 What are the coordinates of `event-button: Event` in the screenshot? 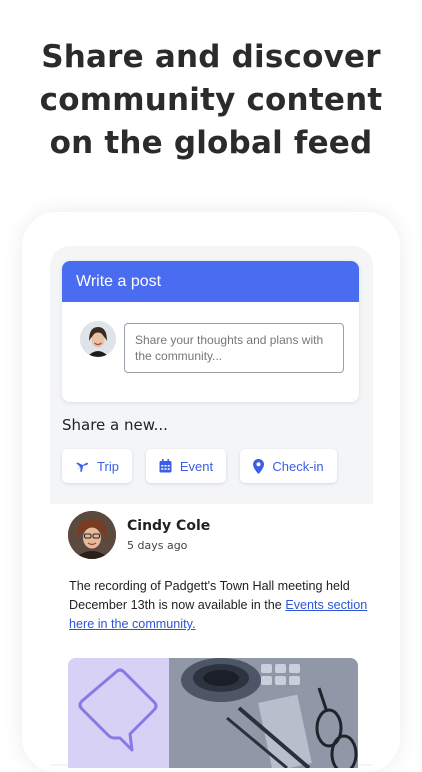 It's located at (186, 466).